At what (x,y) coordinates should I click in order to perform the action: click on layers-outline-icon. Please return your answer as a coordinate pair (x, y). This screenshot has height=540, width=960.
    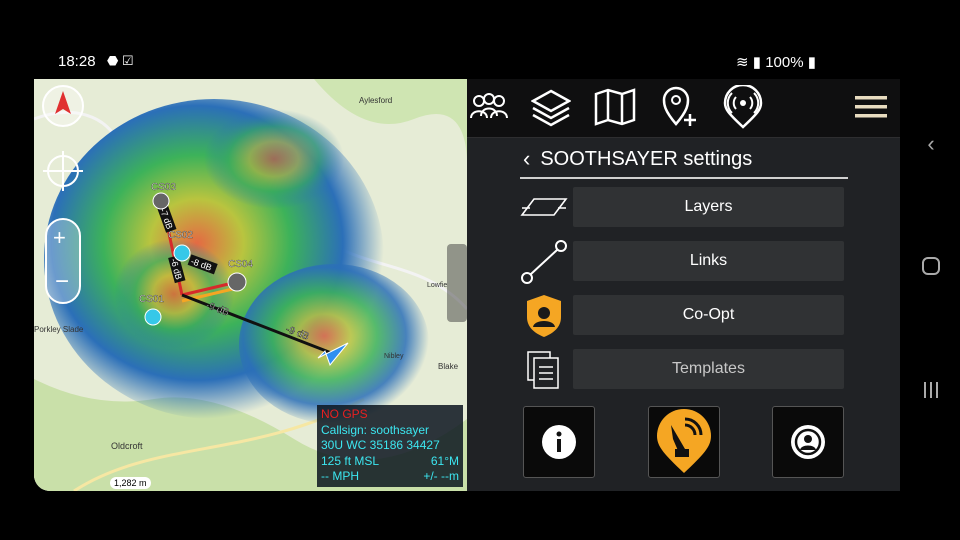
    Looking at the image, I should click on (544, 207).